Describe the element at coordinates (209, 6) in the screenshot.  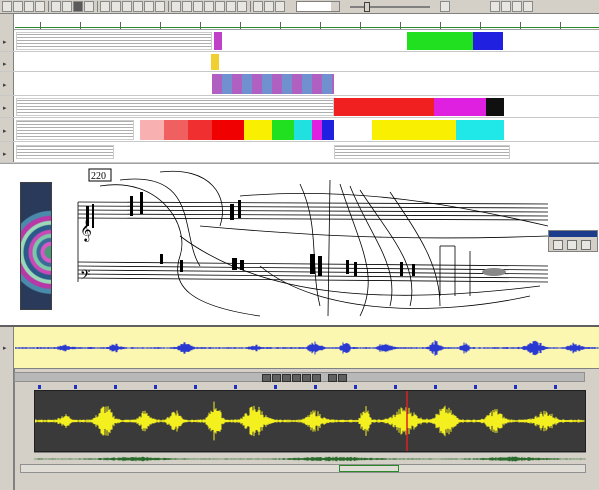
I see `grid-icon` at that location.